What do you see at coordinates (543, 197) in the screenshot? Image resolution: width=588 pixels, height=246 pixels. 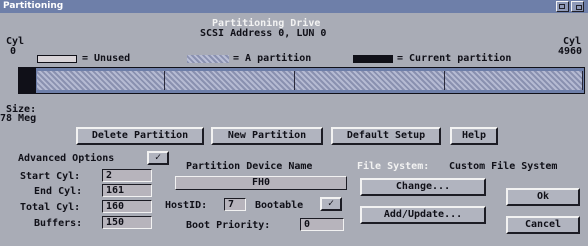 I see `ok-button: Ok` at bounding box center [543, 197].